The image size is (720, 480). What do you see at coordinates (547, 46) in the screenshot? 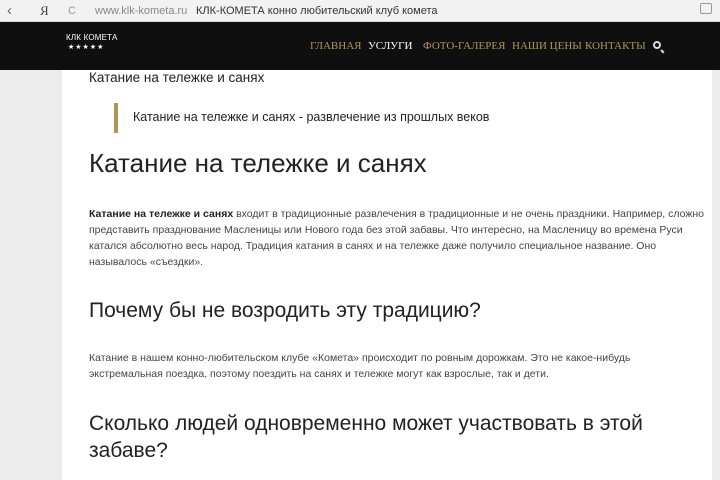
I see `nav-item-prices: НАШИ ЦЕНЫ` at bounding box center [547, 46].